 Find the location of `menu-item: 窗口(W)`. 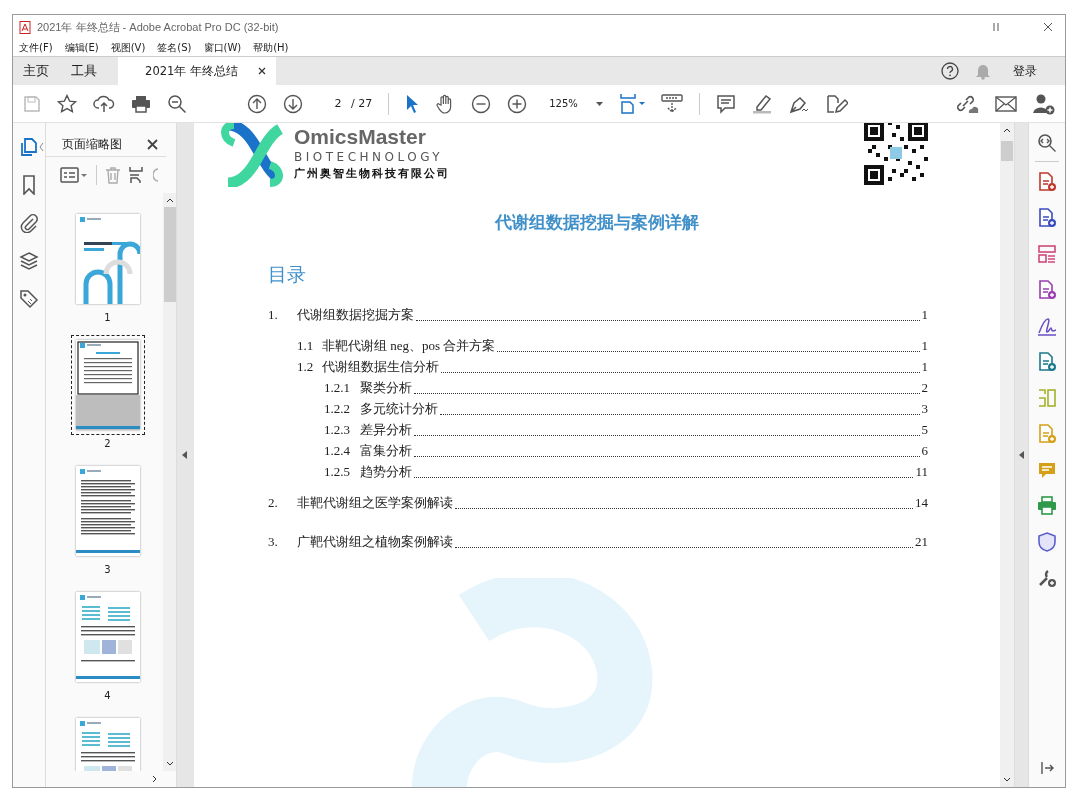

menu-item: 窗口(W) is located at coordinates (222, 47).